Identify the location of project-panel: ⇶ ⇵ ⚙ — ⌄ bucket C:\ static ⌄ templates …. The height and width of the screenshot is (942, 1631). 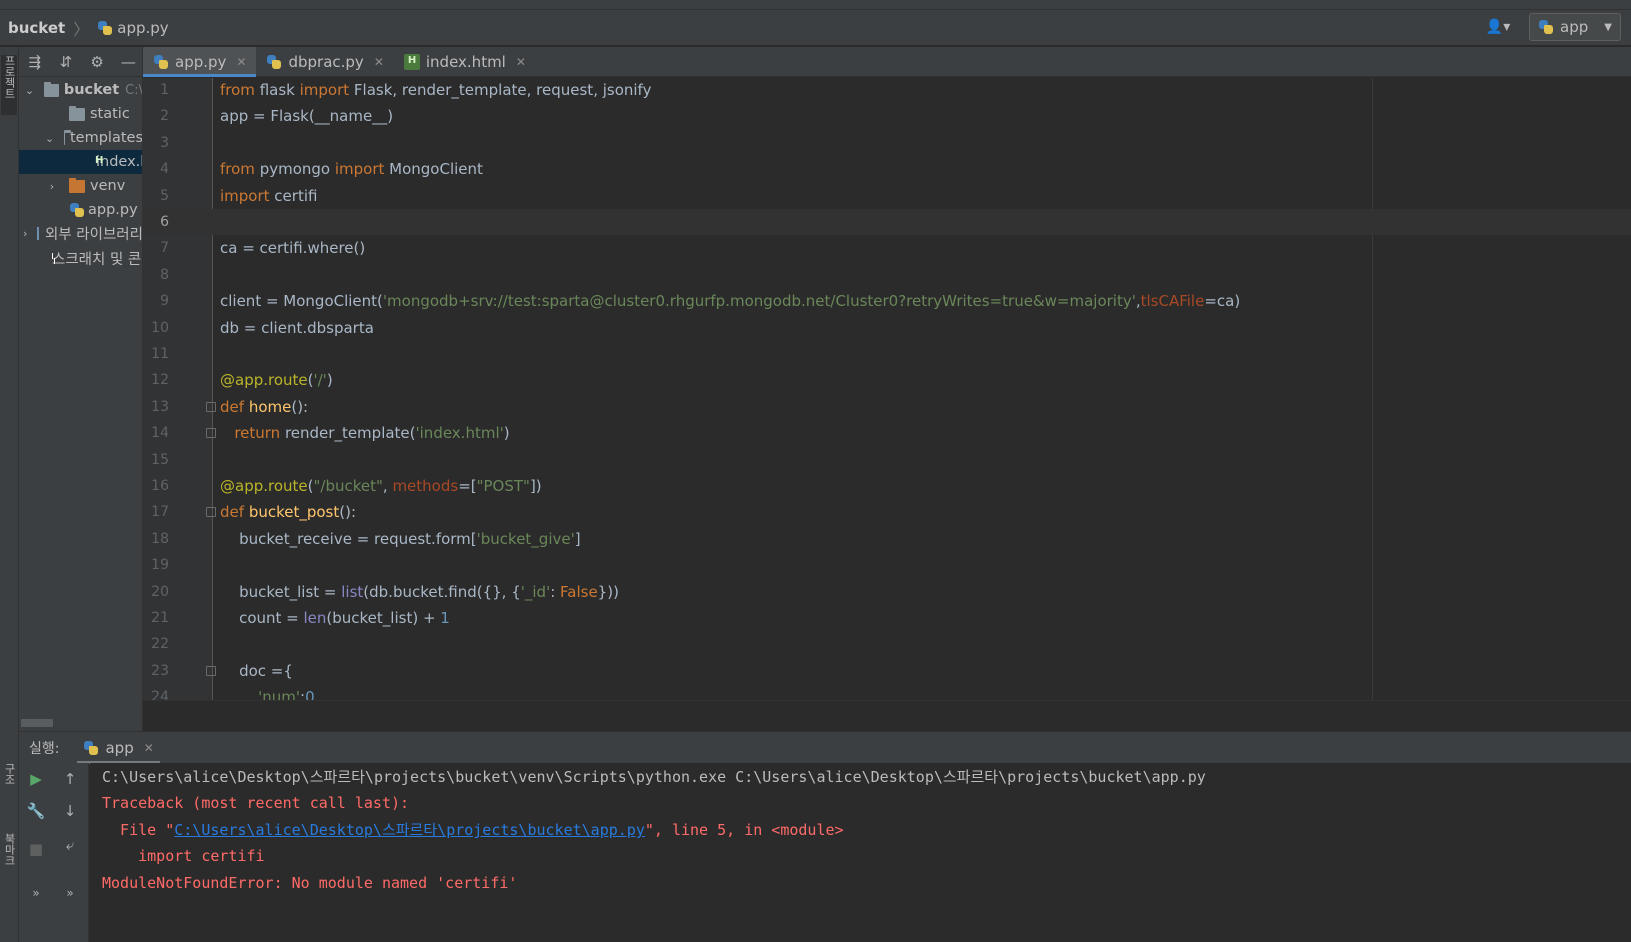
(81, 389).